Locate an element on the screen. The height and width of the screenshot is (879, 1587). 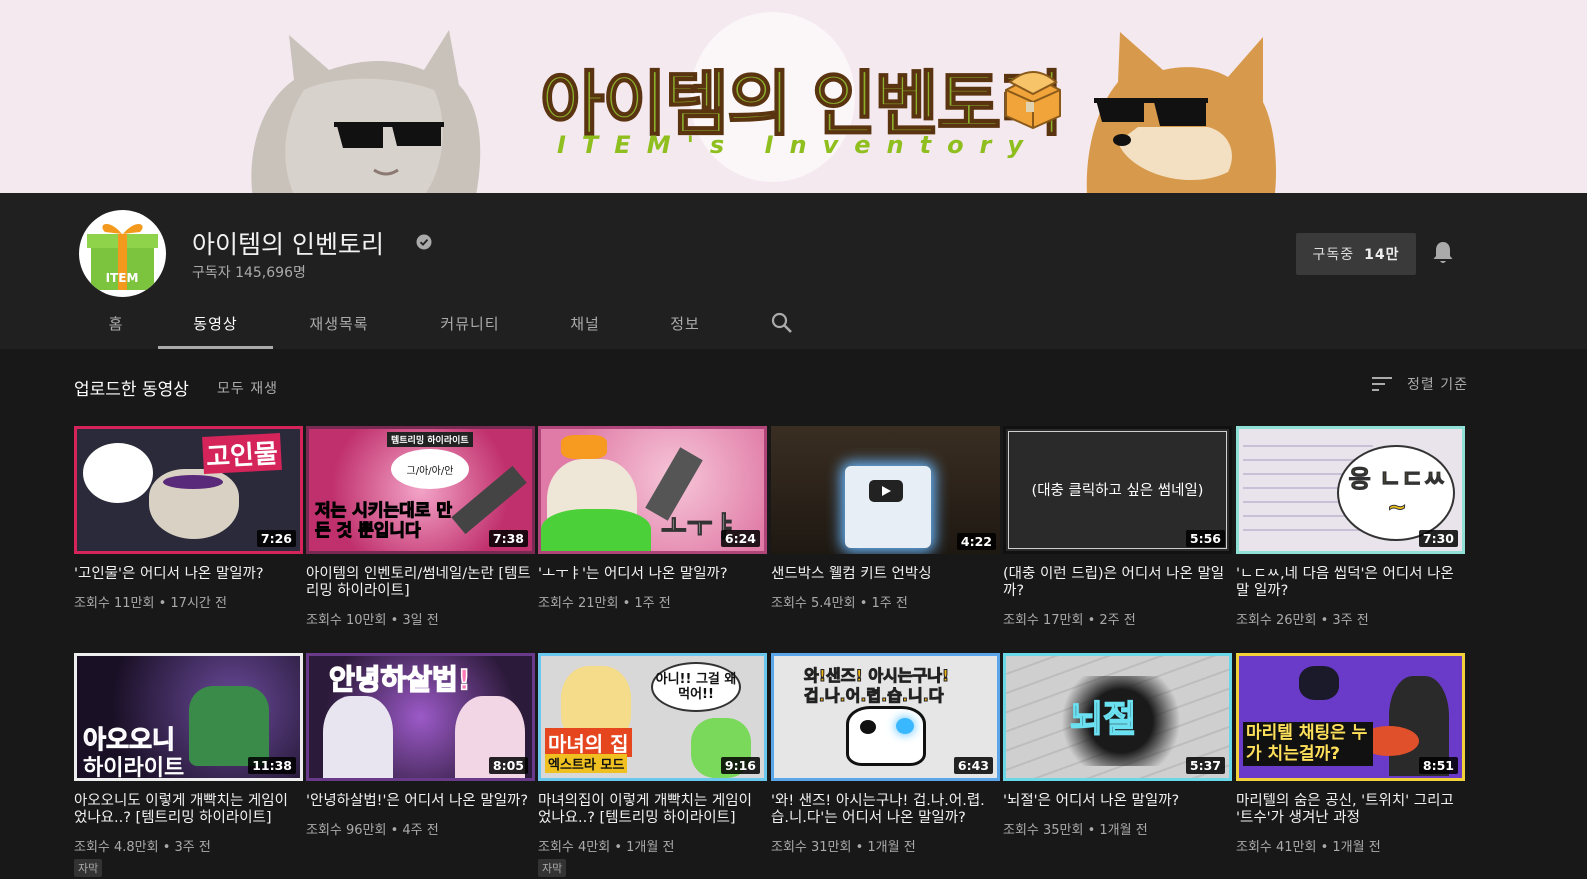
video-meta: 조회수 17만회 • 2주 전 is located at coordinates (1069, 620).